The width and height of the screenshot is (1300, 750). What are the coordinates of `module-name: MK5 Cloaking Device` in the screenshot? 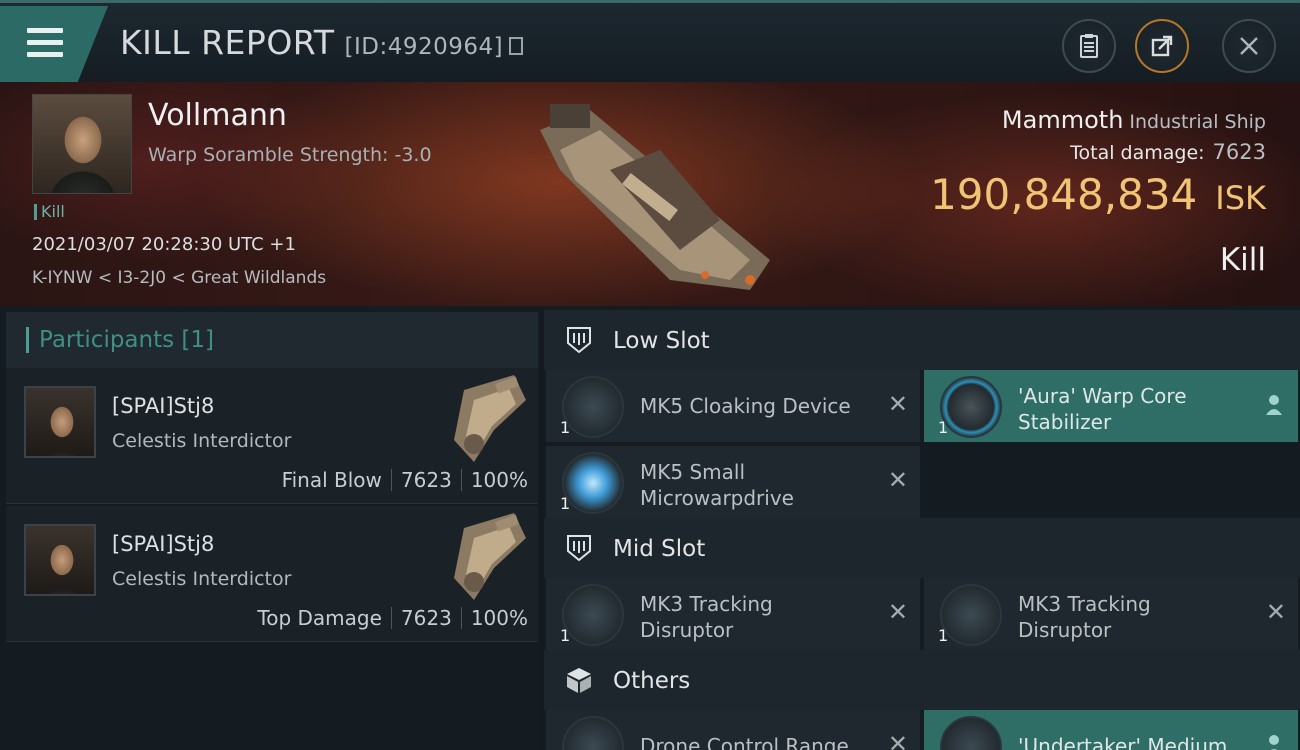 It's located at (745, 406).